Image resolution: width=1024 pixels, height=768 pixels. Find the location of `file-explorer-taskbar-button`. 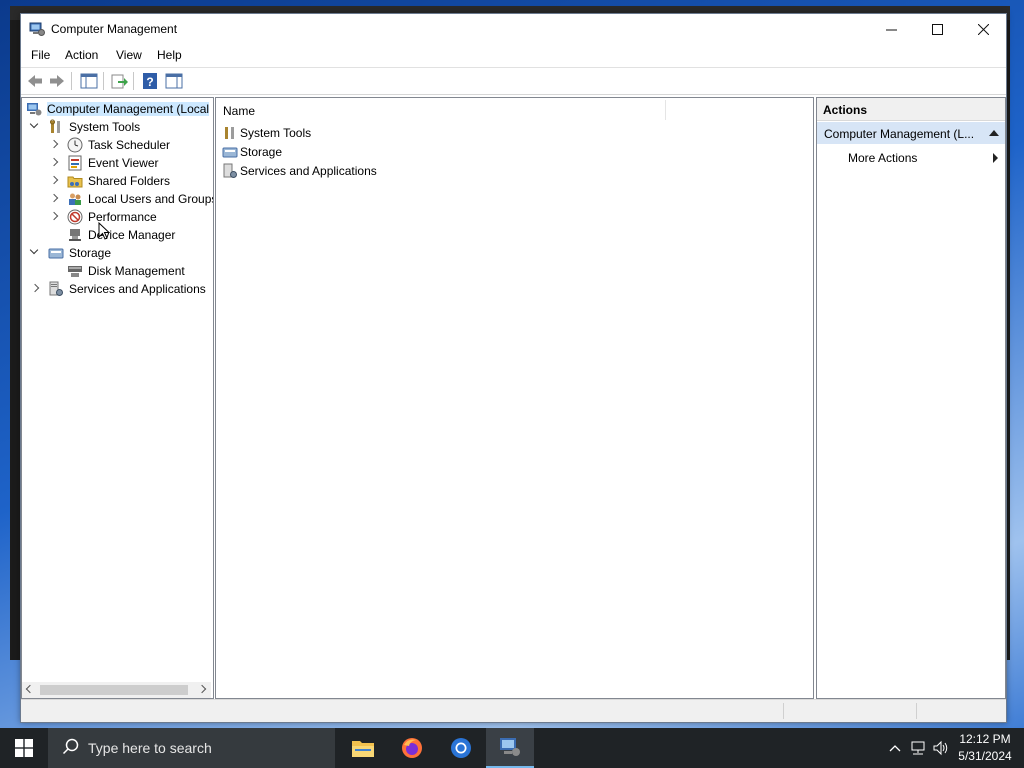

file-explorer-taskbar-button is located at coordinates (363, 748).